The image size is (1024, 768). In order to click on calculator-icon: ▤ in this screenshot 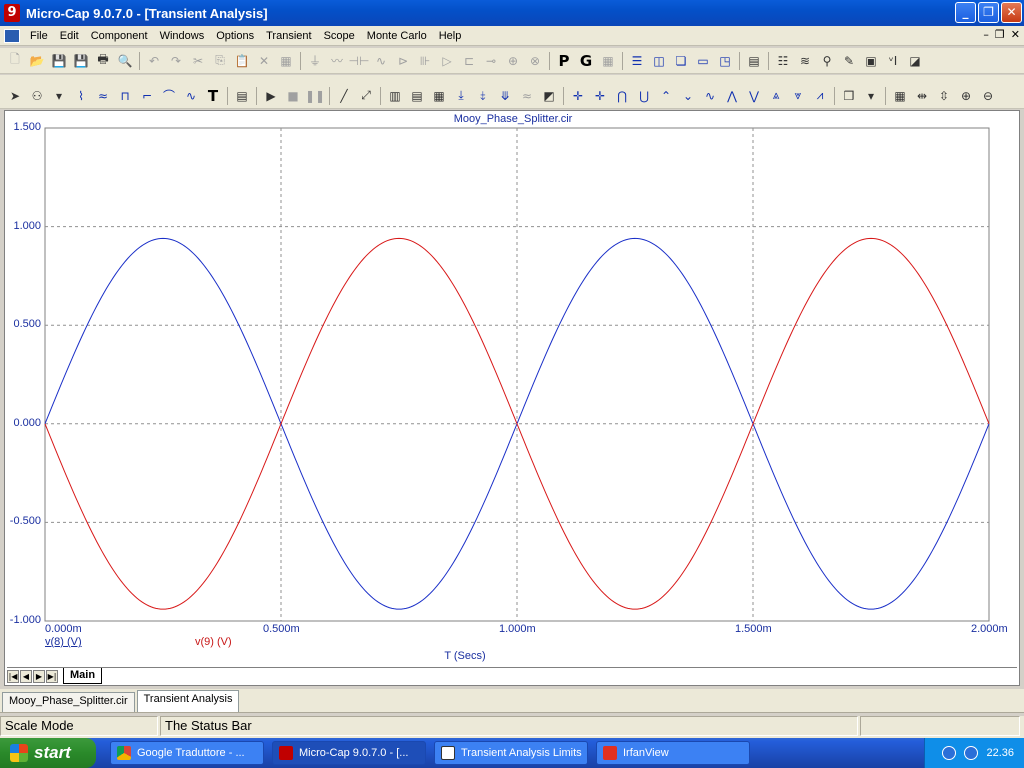, I will do `click(754, 61)`.